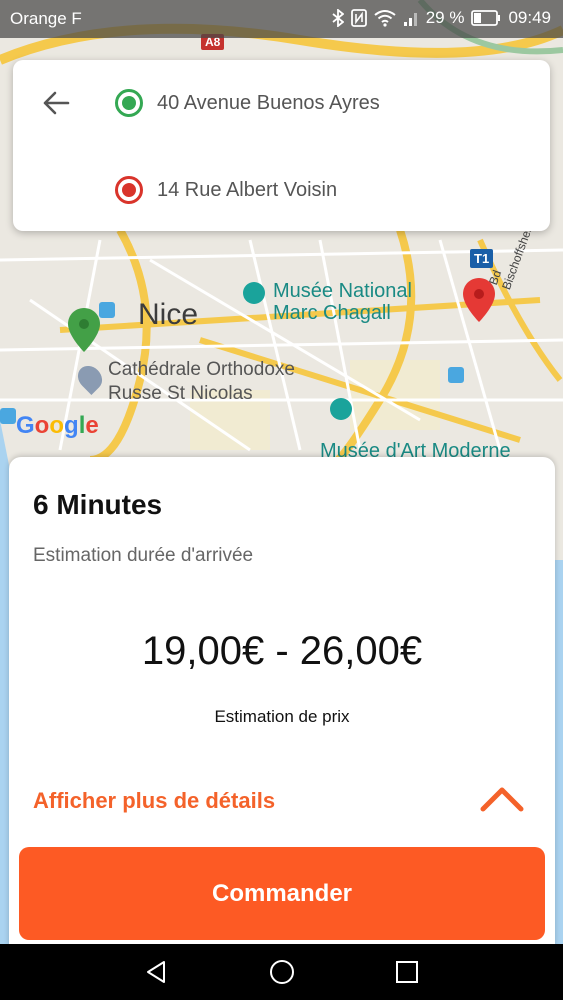 Image resolution: width=563 pixels, height=1000 pixels. I want to click on back-button, so click(56, 103).